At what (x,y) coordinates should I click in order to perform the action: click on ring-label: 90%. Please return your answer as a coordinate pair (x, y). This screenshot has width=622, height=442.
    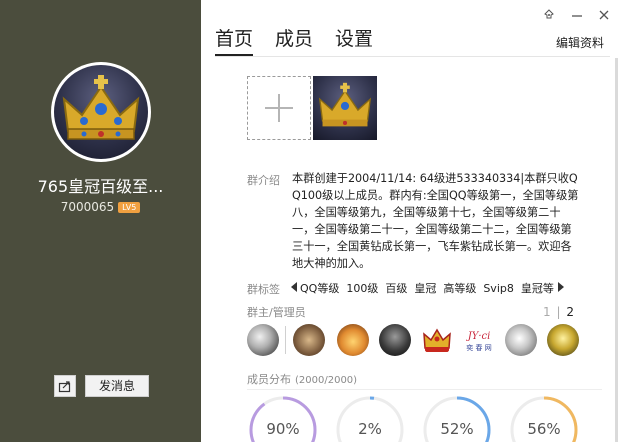
    Looking at the image, I should click on (283, 429).